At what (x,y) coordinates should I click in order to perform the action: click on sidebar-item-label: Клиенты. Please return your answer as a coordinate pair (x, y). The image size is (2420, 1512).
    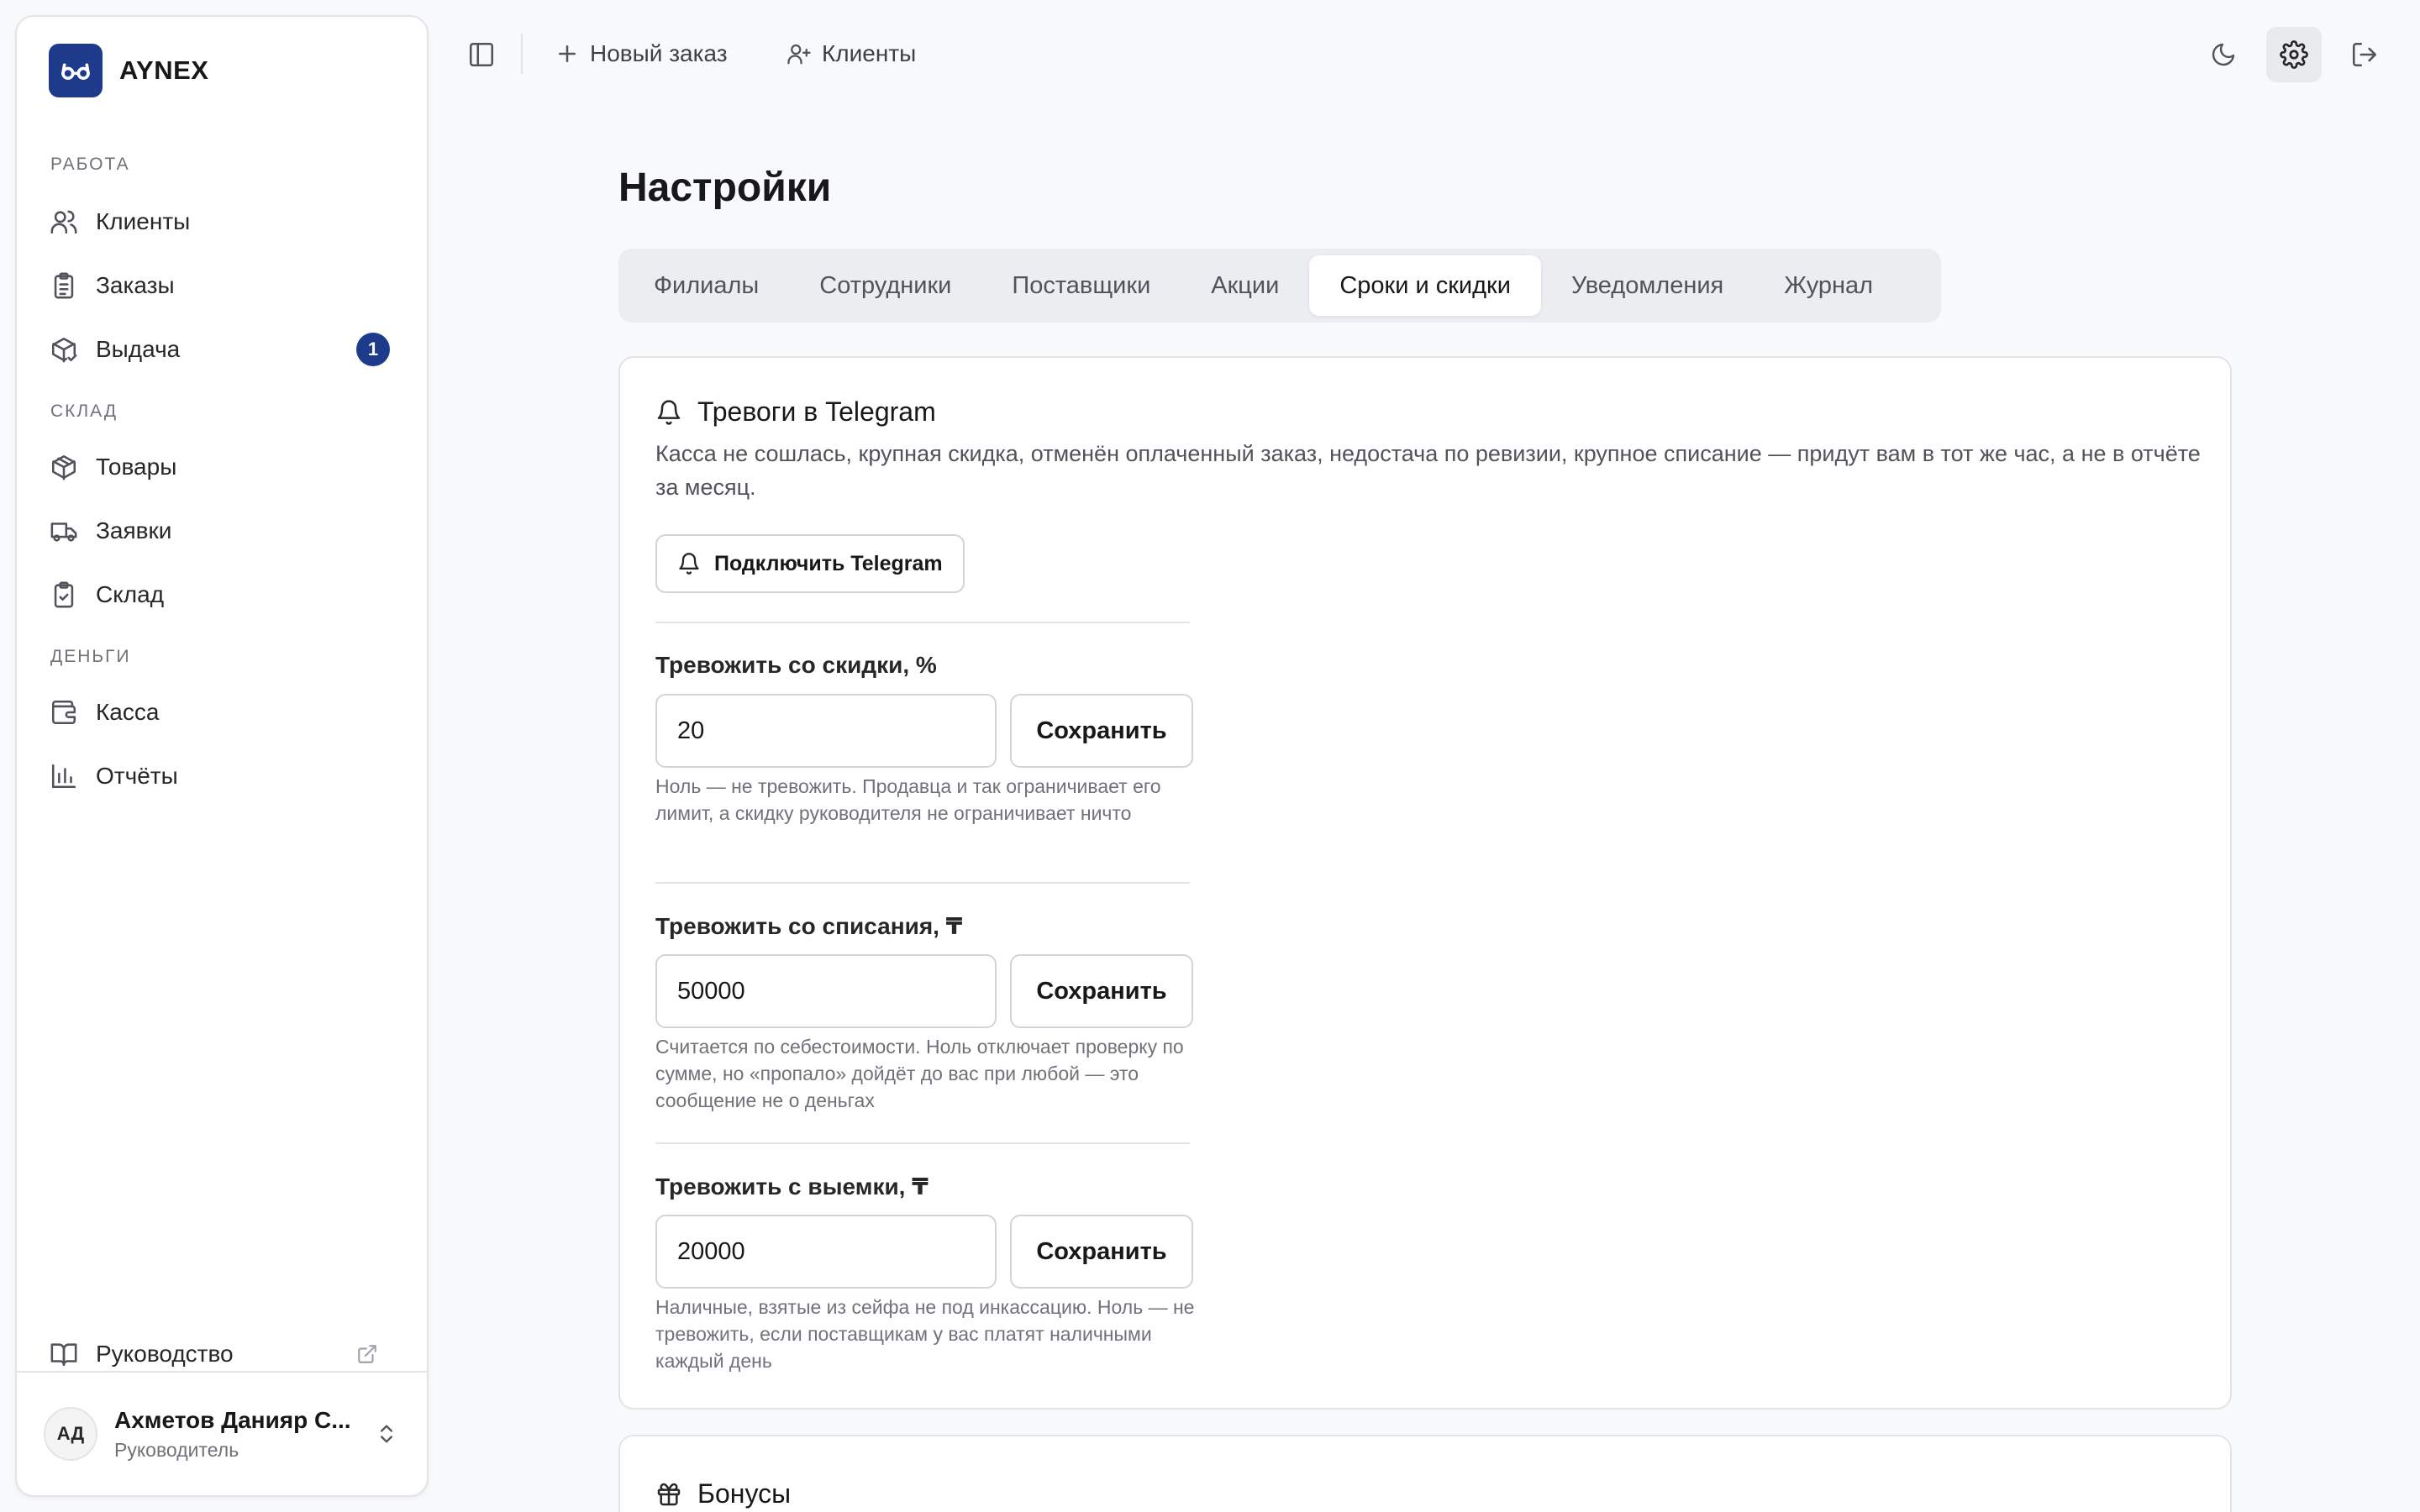
    Looking at the image, I should click on (143, 221).